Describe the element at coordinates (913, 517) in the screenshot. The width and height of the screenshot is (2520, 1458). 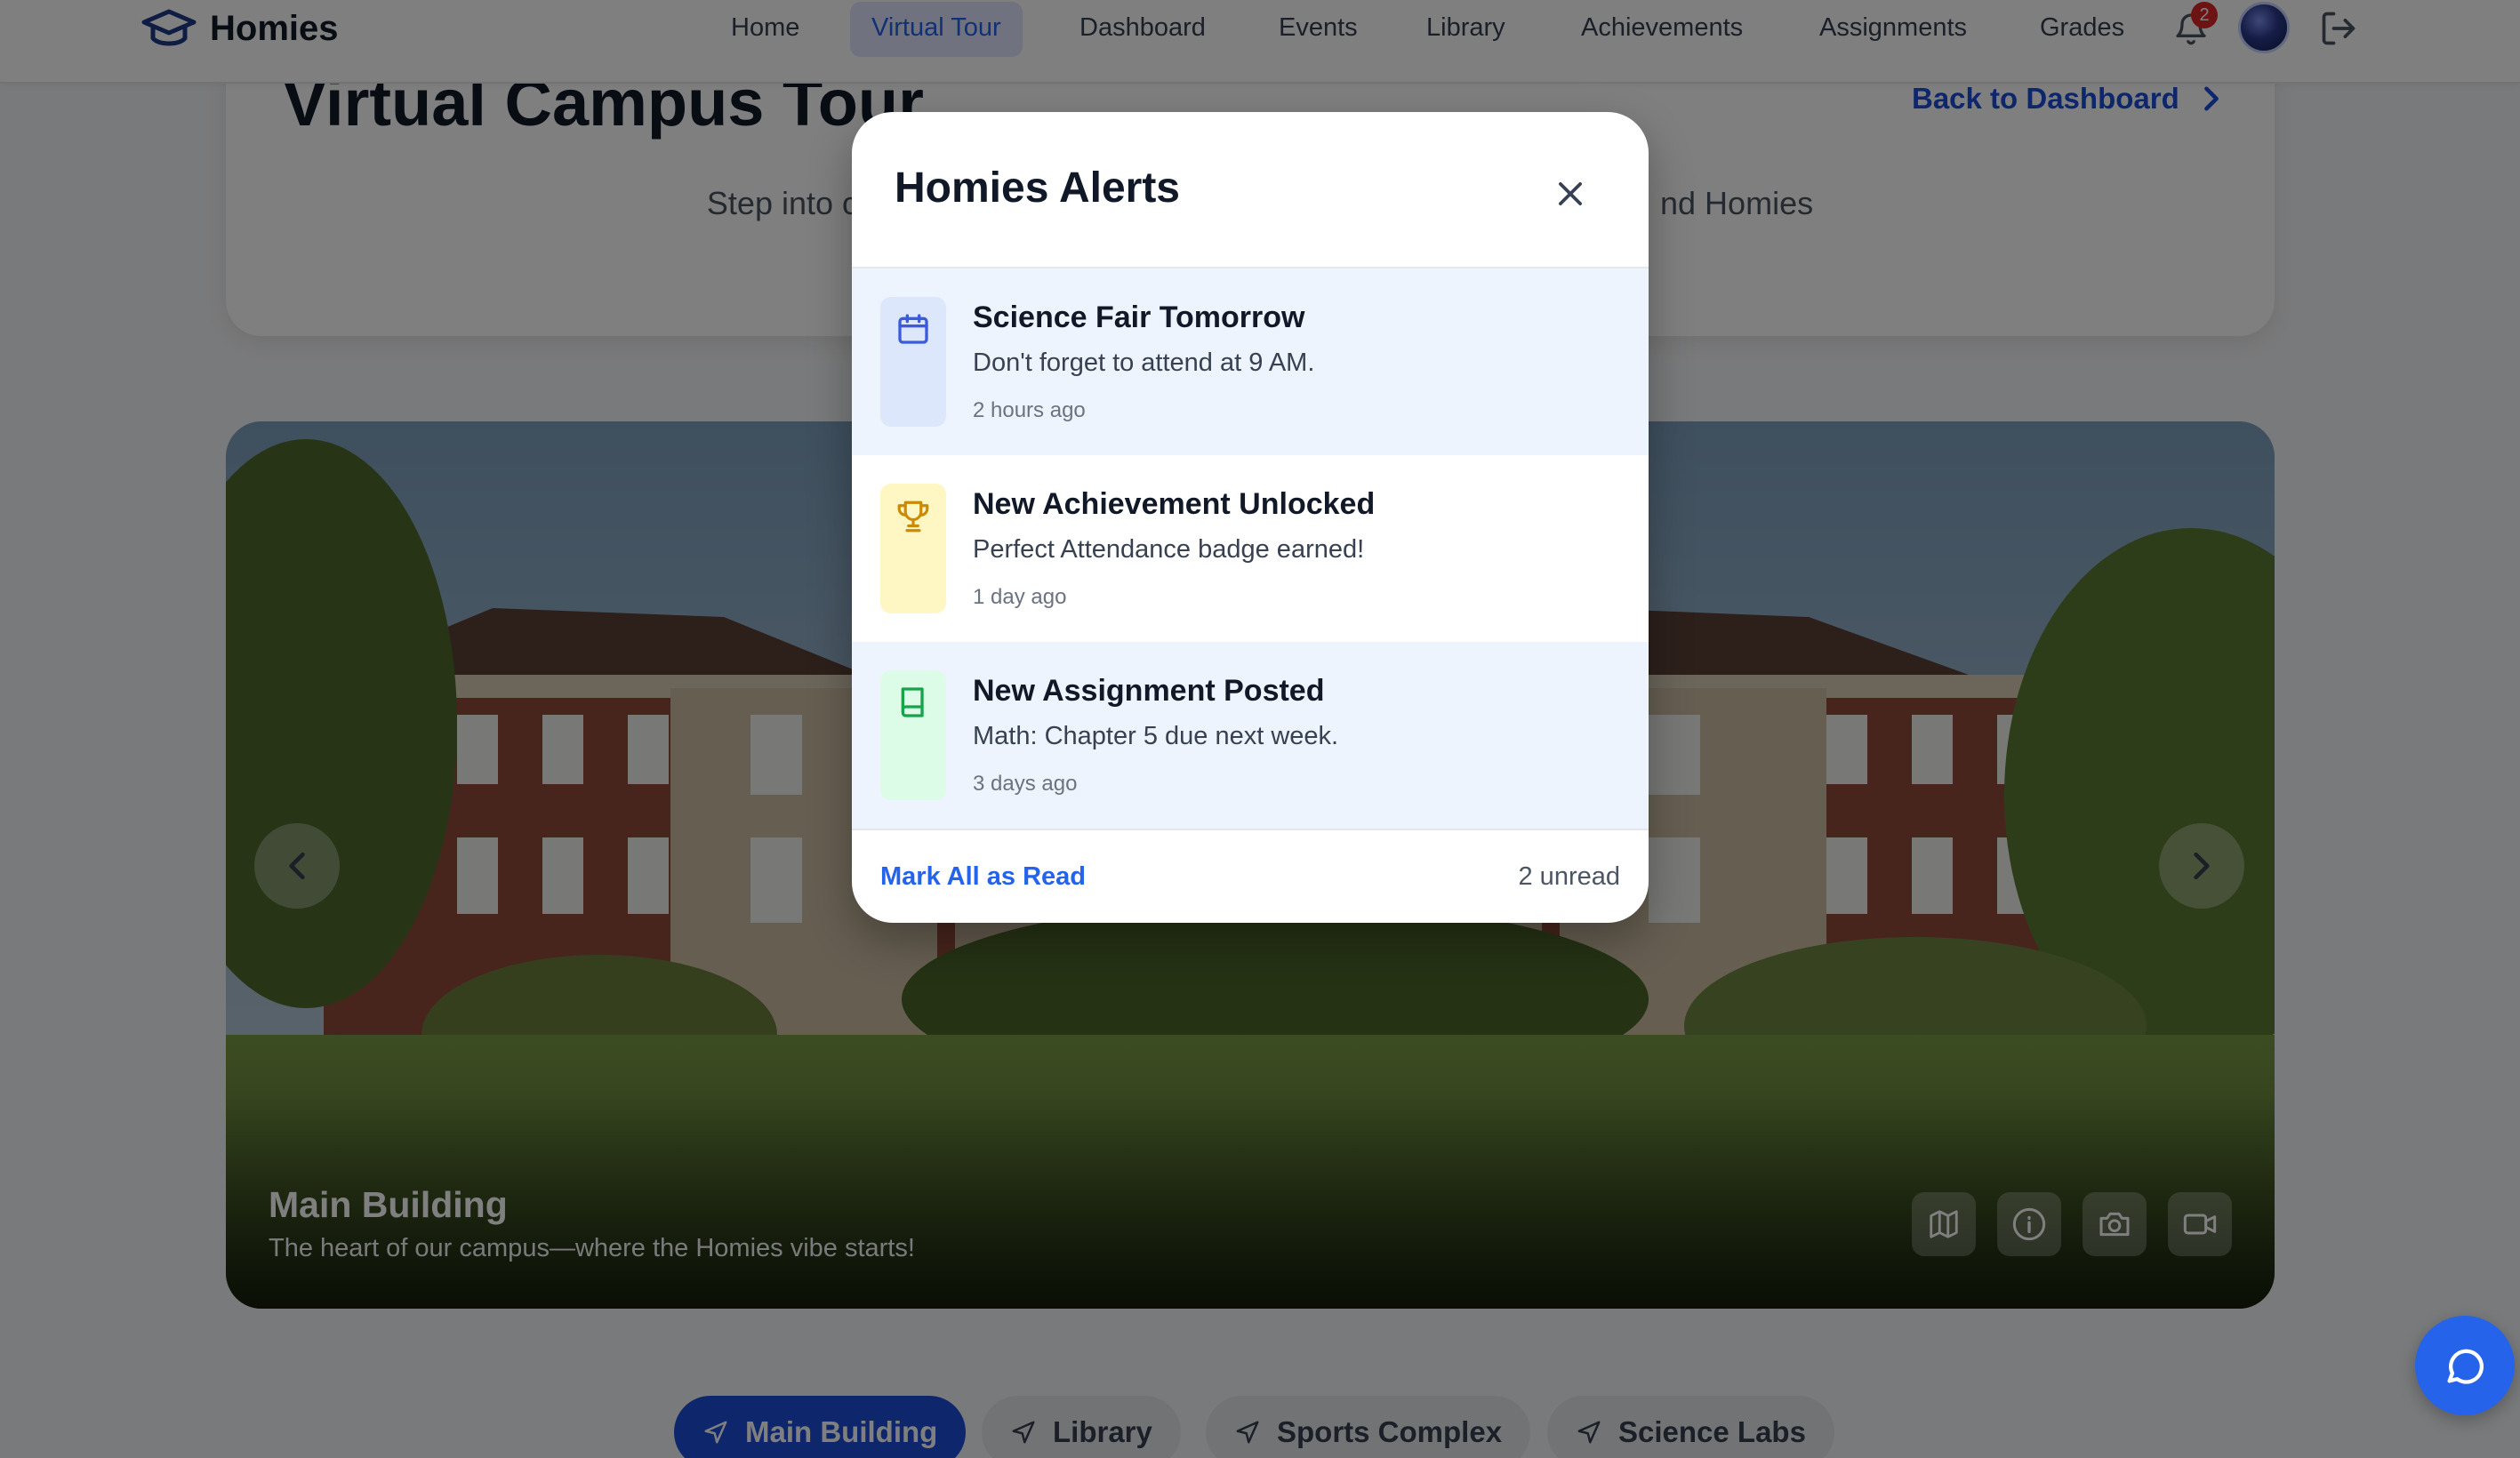
I see `trophy-icon` at that location.